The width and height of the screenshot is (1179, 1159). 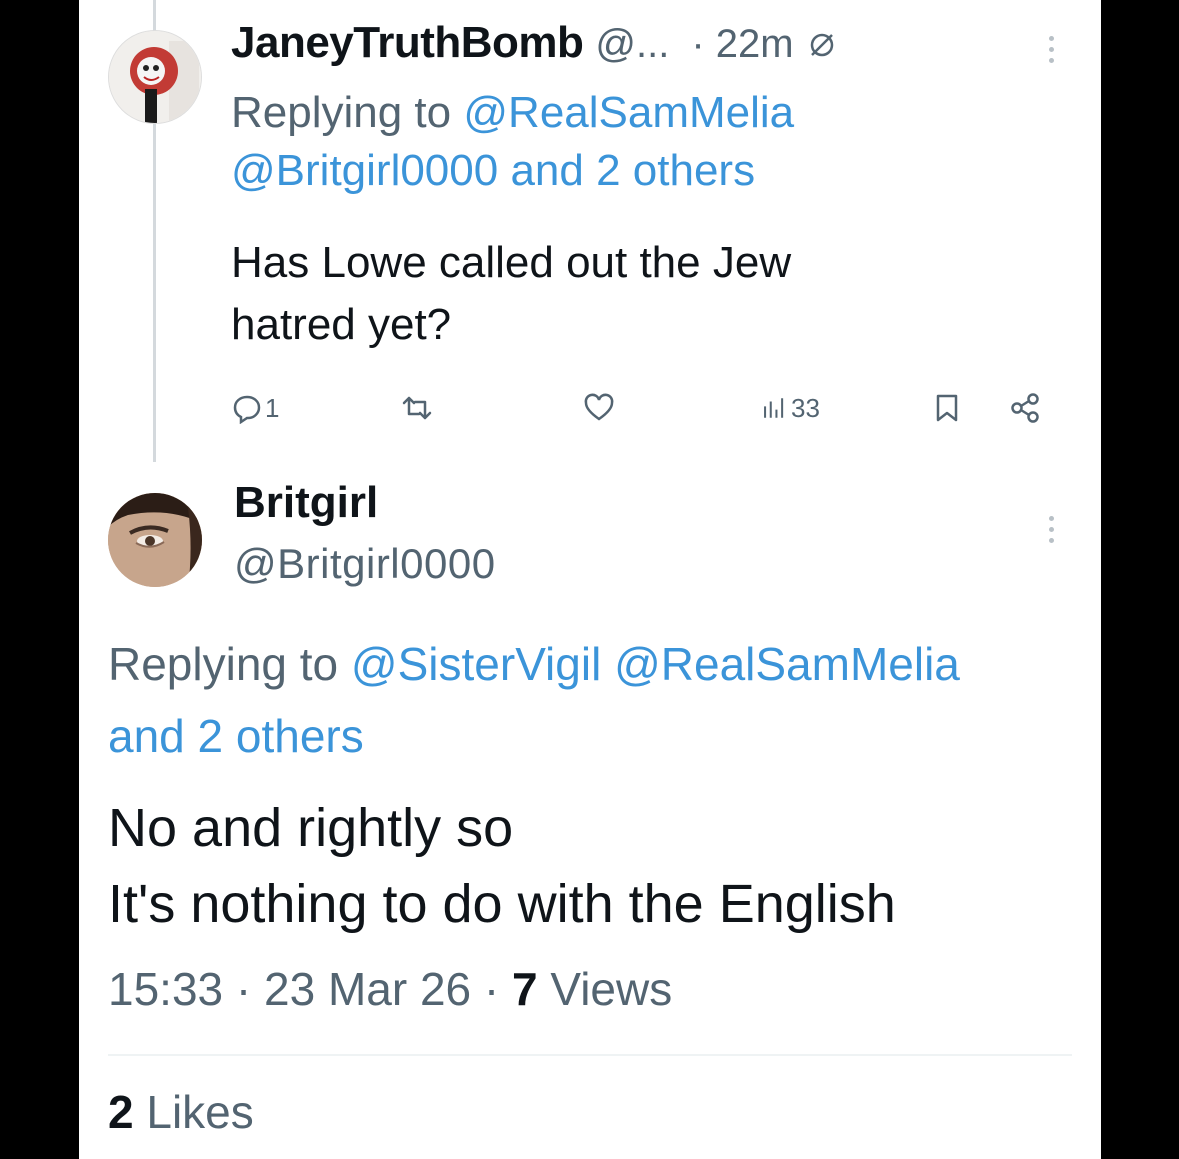 What do you see at coordinates (200, 1112) in the screenshot?
I see `likes-label: Likes` at bounding box center [200, 1112].